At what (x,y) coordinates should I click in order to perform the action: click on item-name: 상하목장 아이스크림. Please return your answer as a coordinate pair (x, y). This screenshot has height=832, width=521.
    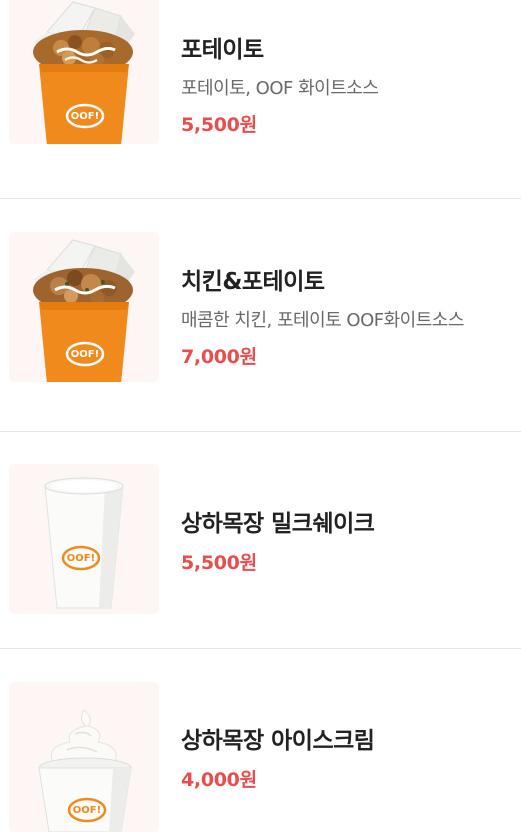
    Looking at the image, I should click on (278, 741).